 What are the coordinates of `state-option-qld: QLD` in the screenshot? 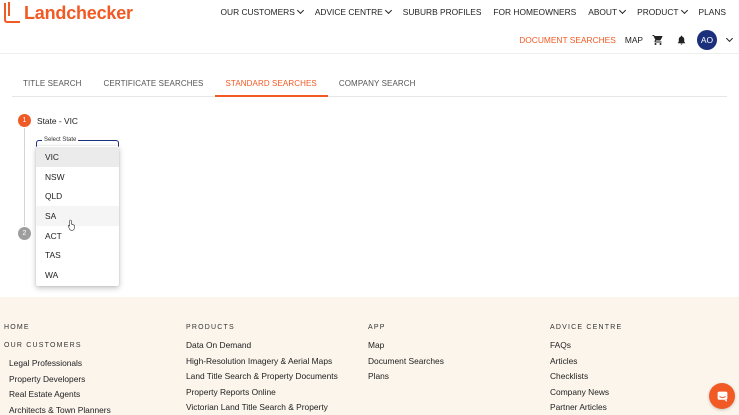 It's located at (77, 196).